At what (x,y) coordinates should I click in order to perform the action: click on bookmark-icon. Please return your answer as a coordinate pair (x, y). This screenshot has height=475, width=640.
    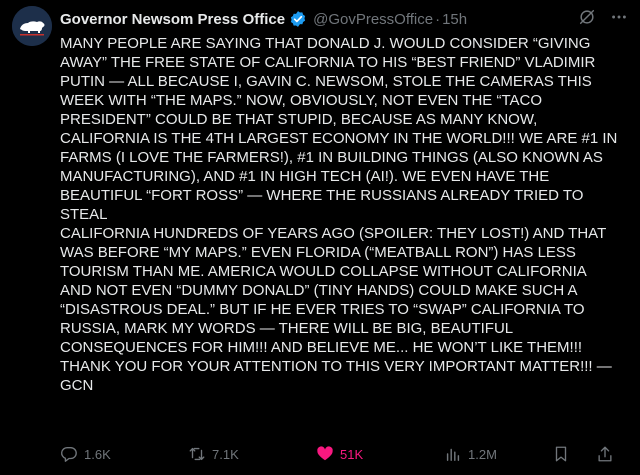
    Looking at the image, I should click on (561, 454).